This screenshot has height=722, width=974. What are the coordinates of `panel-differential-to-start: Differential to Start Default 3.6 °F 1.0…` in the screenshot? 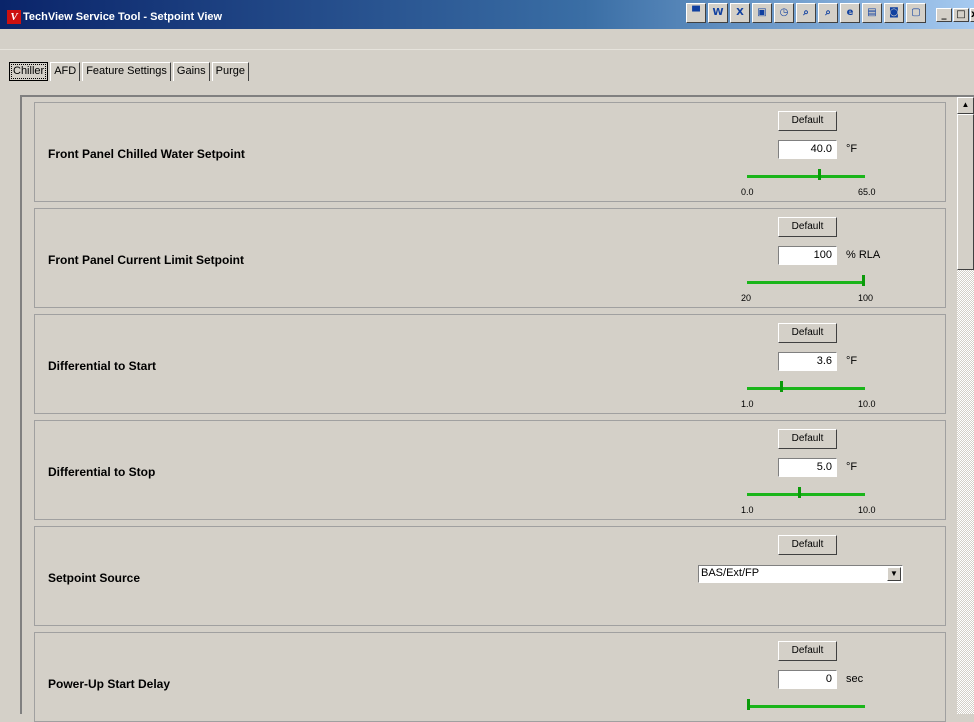 It's located at (490, 364).